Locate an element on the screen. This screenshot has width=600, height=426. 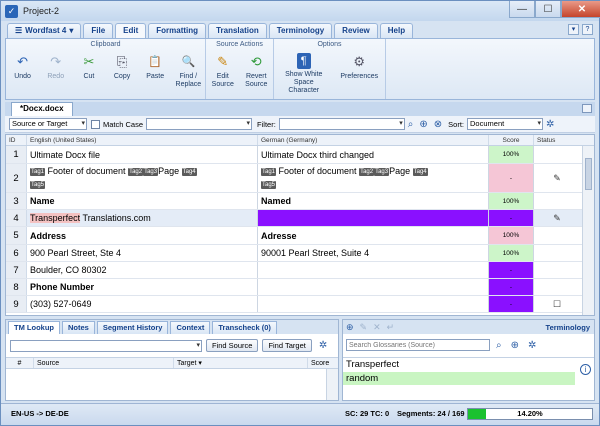
minimize-button: — is located at coordinates (522, 9).